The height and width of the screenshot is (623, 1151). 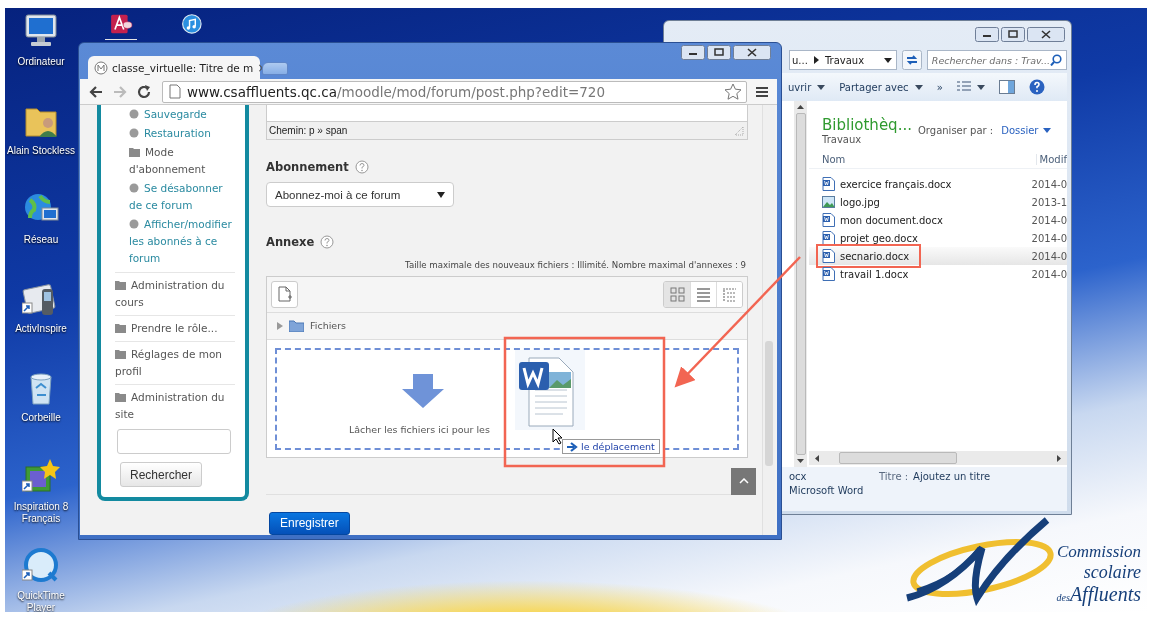 What do you see at coordinates (817, 458) in the screenshot?
I see `scroll-left-arrow-icon` at bounding box center [817, 458].